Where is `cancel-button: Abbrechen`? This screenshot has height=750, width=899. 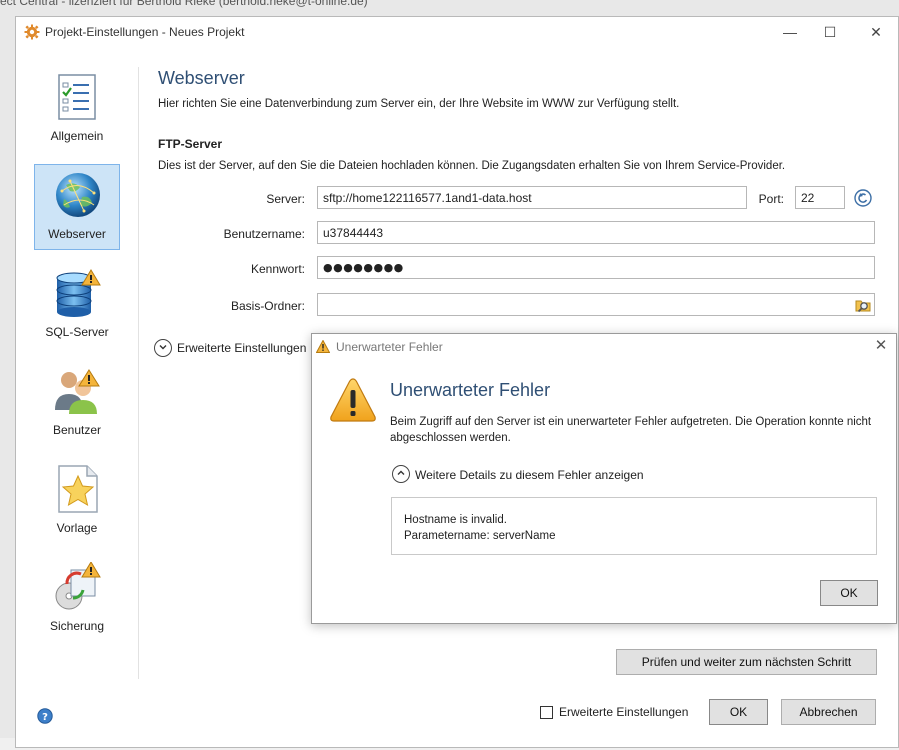 cancel-button: Abbrechen is located at coordinates (828, 712).